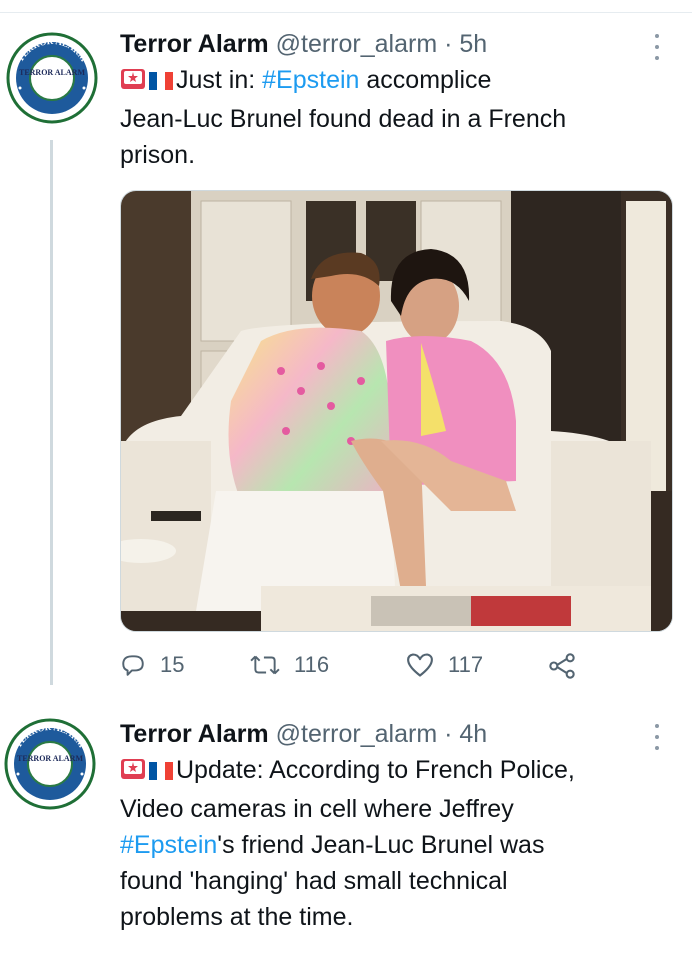 The image size is (692, 960). What do you see at coordinates (425, 80) in the screenshot?
I see `text-line1-rest: accomplice` at bounding box center [425, 80].